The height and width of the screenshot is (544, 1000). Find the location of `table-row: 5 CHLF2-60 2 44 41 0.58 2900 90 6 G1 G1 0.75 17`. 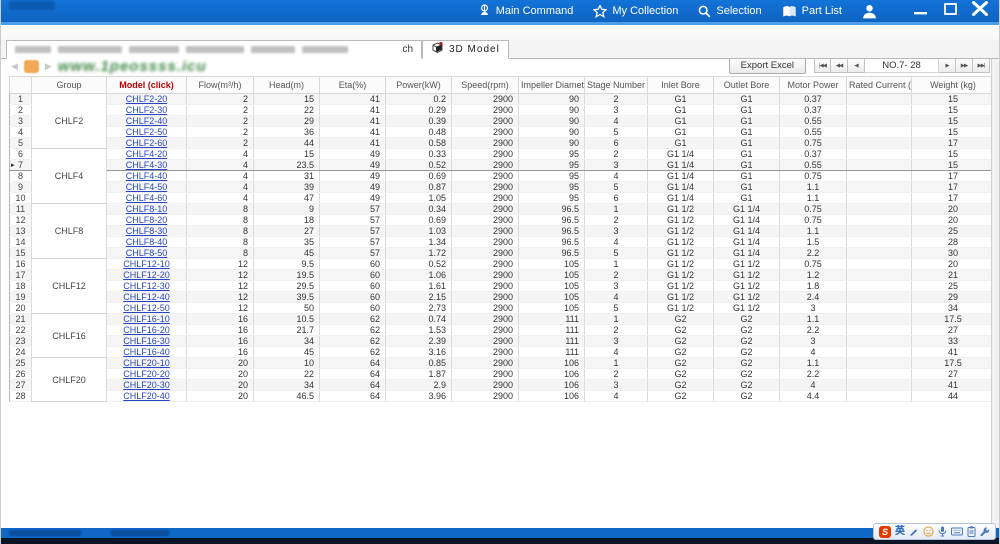

table-row: 5 CHLF2-60 2 44 41 0.58 2900 90 6 G1 G1 0.75 17 is located at coordinates (502, 143).